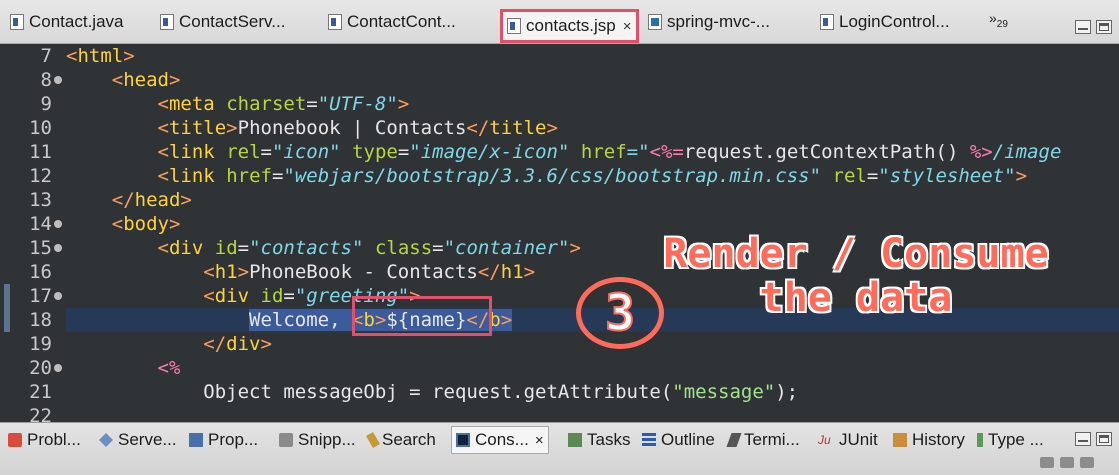 The image size is (1119, 475). I want to click on history-icon, so click(900, 440).